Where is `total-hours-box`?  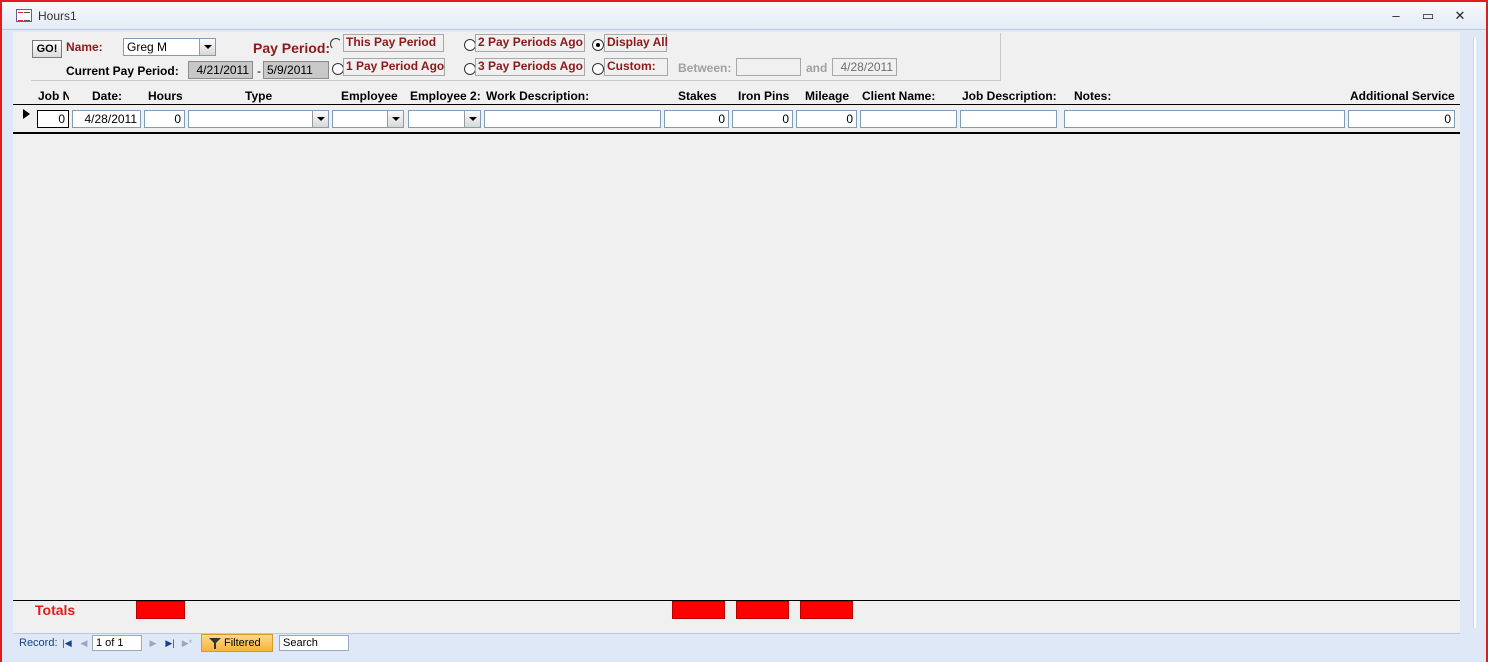 total-hours-box is located at coordinates (160, 610).